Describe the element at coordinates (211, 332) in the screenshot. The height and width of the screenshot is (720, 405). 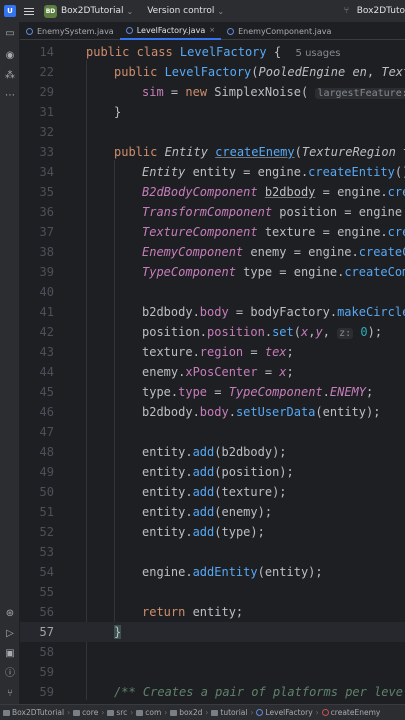
I see `code-line: 42 position.position.set(x,y, z: 0);` at that location.